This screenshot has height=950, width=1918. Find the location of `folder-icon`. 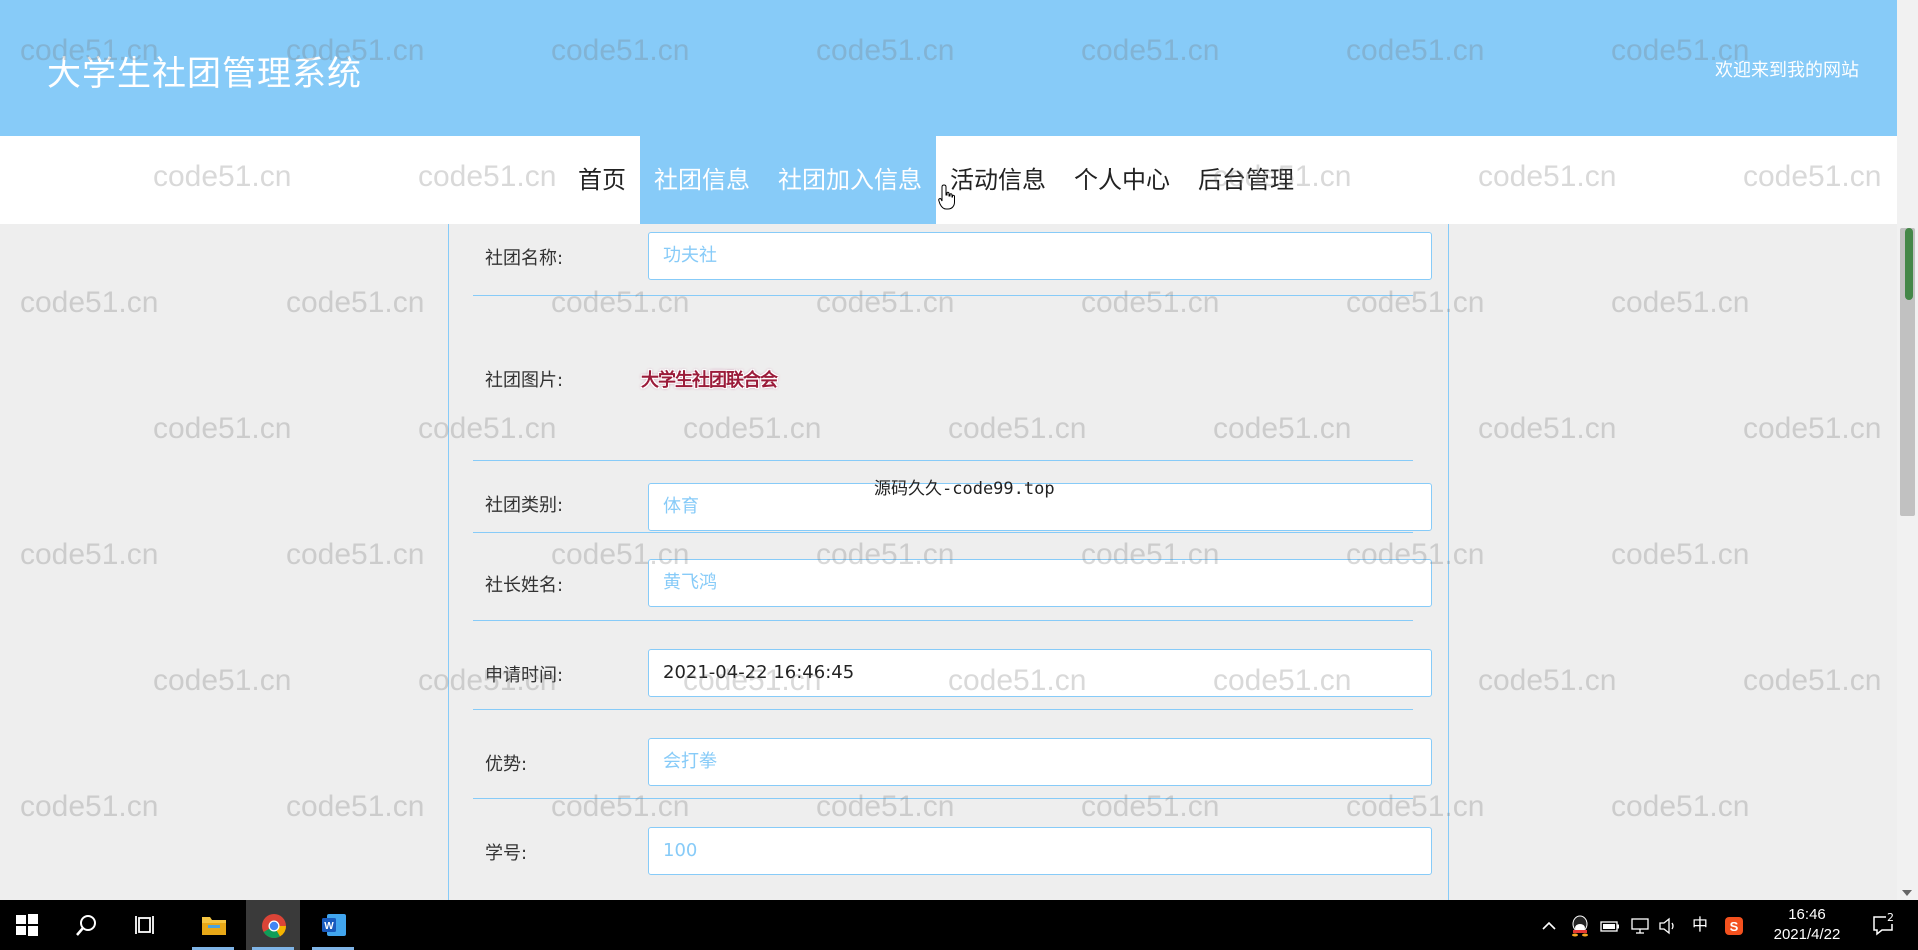

folder-icon is located at coordinates (214, 926).